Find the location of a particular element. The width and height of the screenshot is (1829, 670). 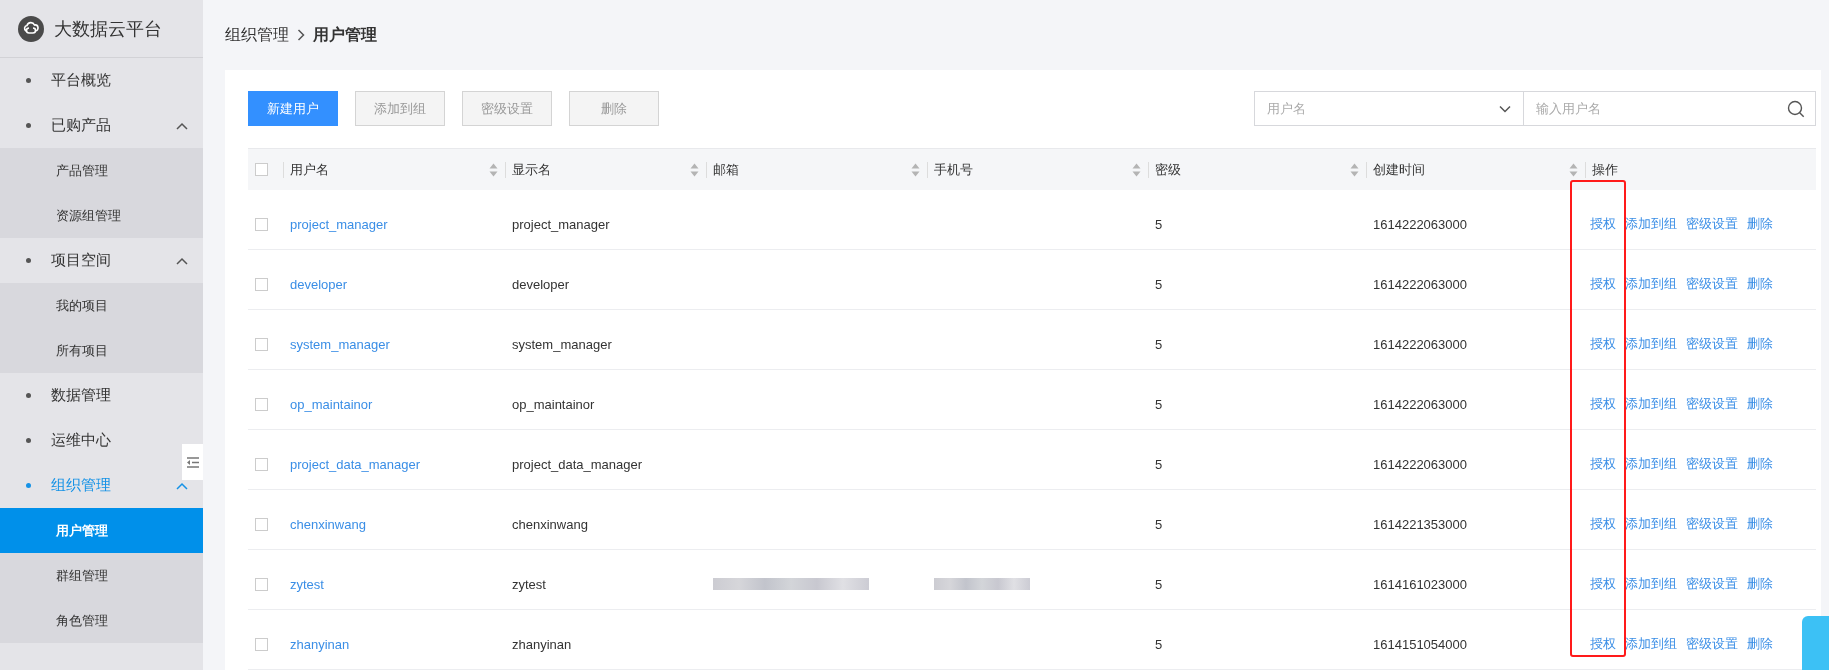

chevron-right-icon is located at coordinates (301, 35).